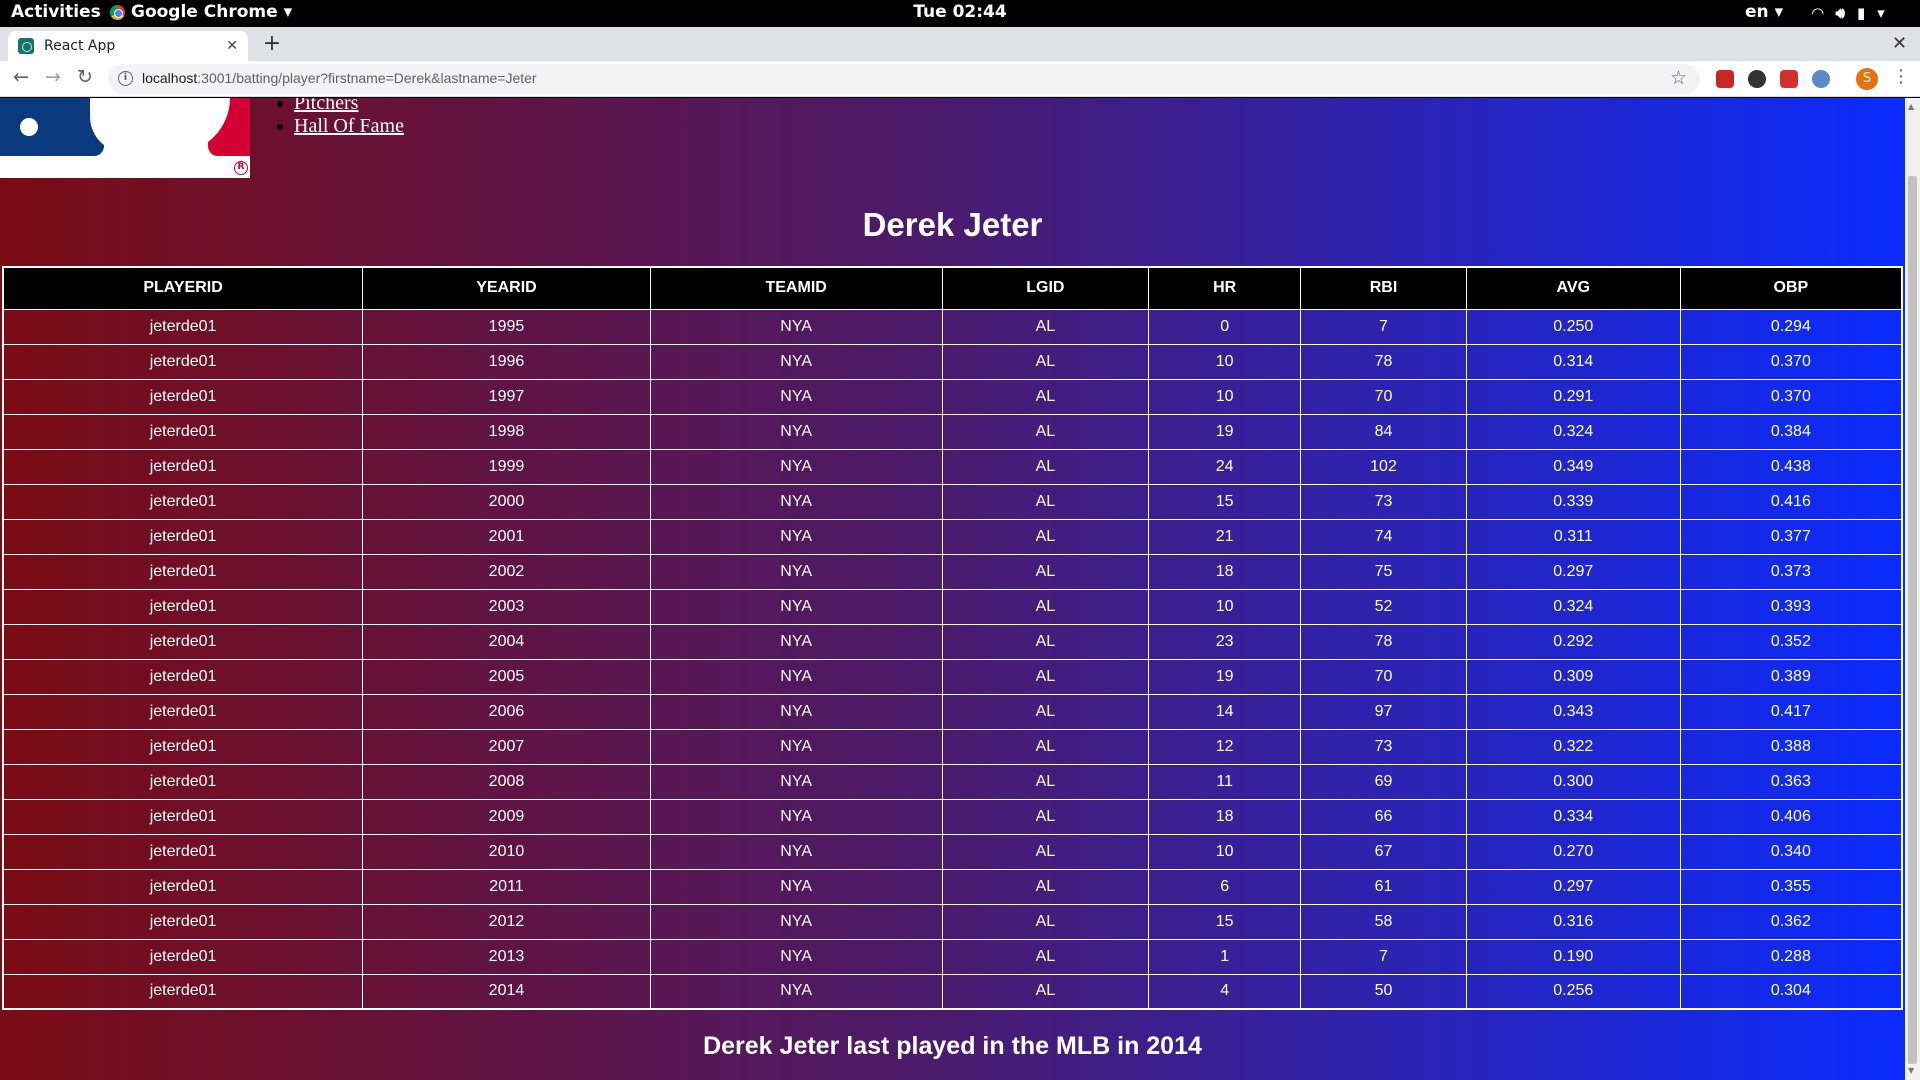 The height and width of the screenshot is (1080, 1920). I want to click on ublock-extension-icon, so click(1725, 79).